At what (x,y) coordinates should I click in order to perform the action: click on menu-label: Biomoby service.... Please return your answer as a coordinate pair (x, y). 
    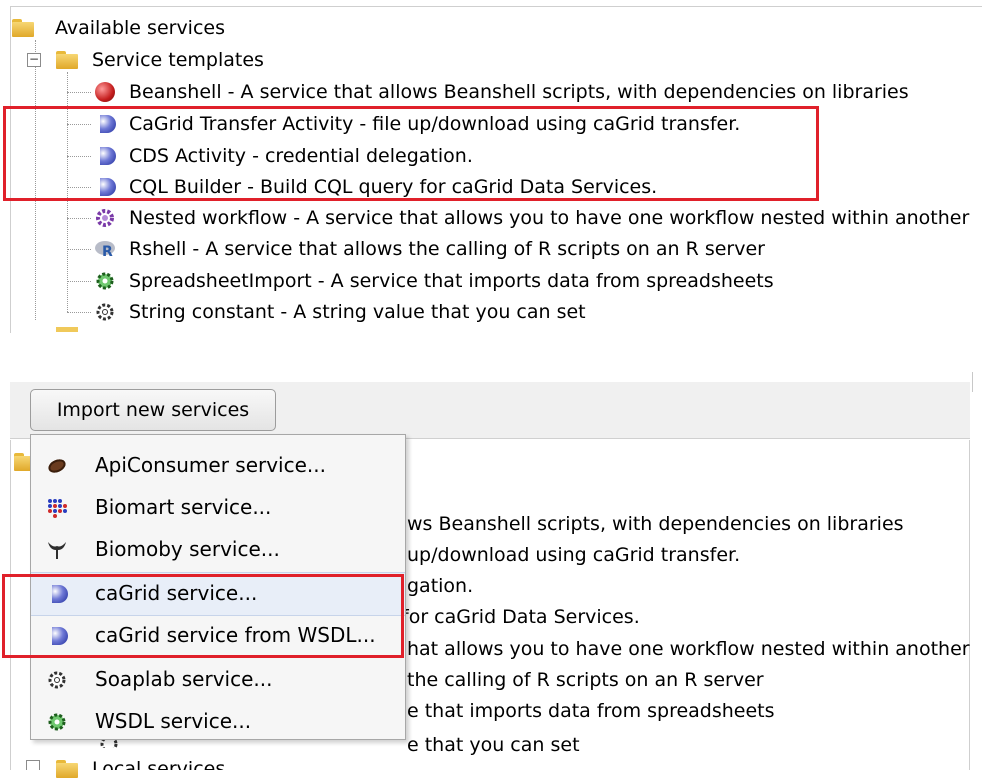
    Looking at the image, I should click on (187, 549).